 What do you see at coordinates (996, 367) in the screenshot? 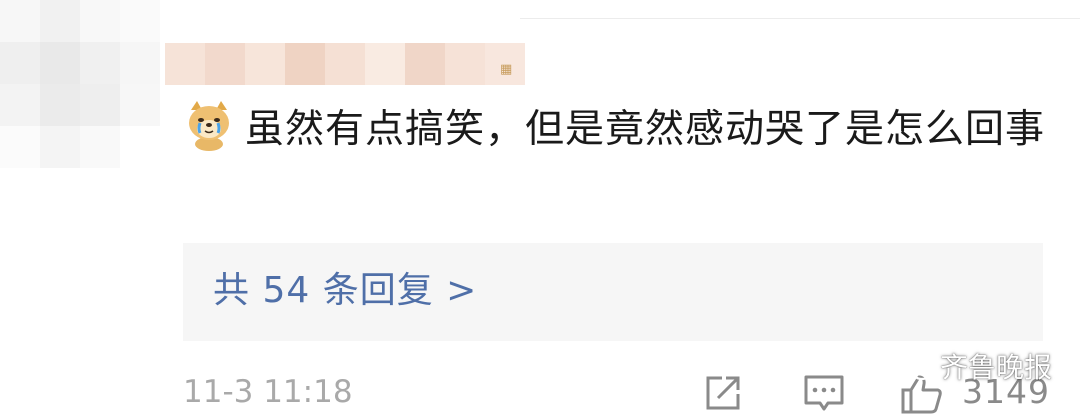
I see `watermark-text: 齐鲁晚报` at bounding box center [996, 367].